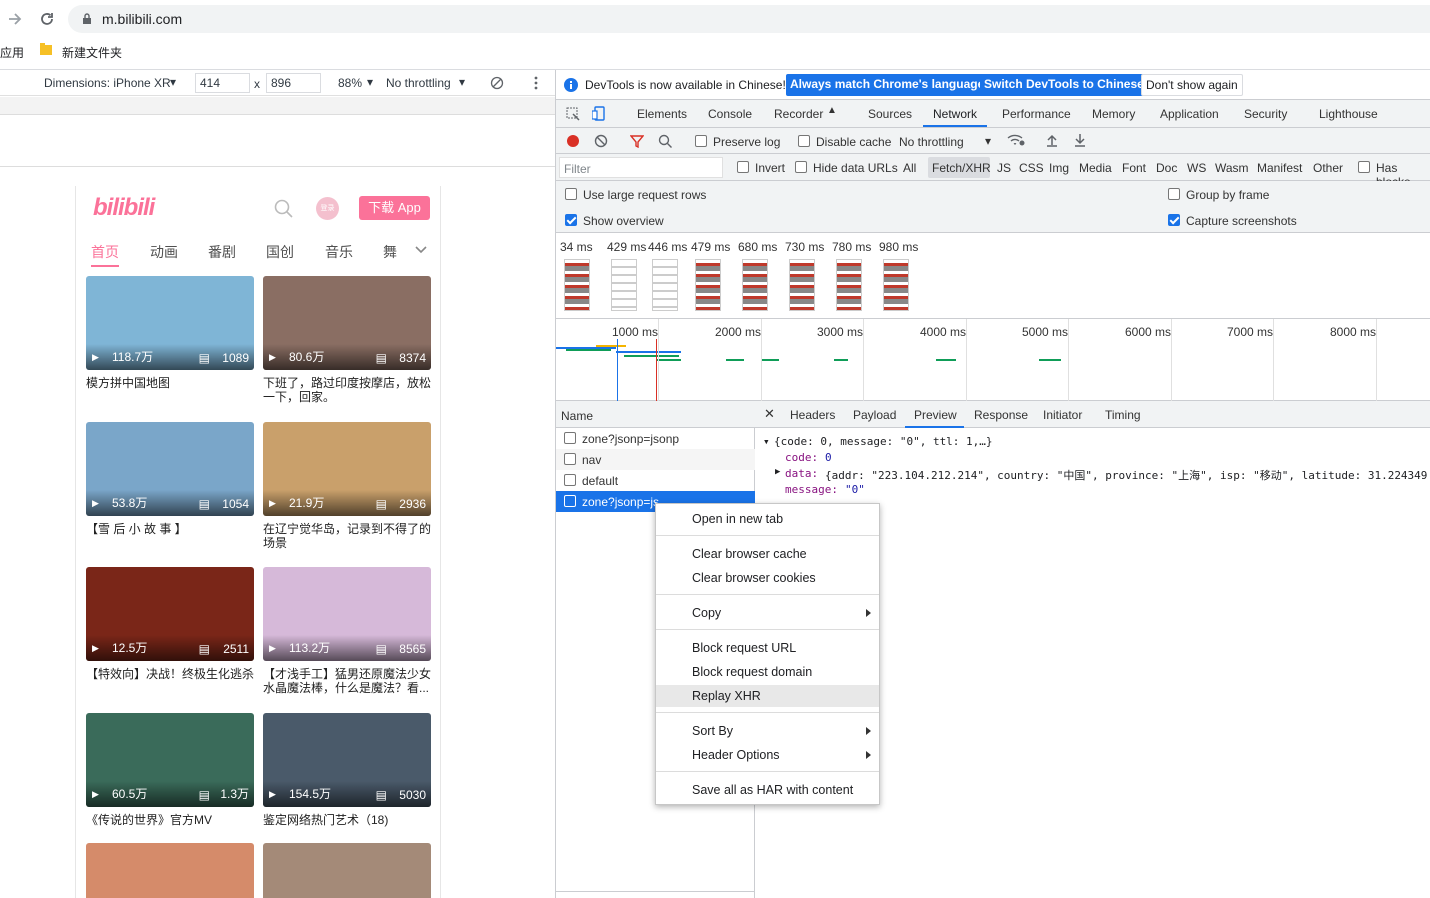  Describe the element at coordinates (767, 755) in the screenshot. I see `menu-header-options: Header Options` at that location.